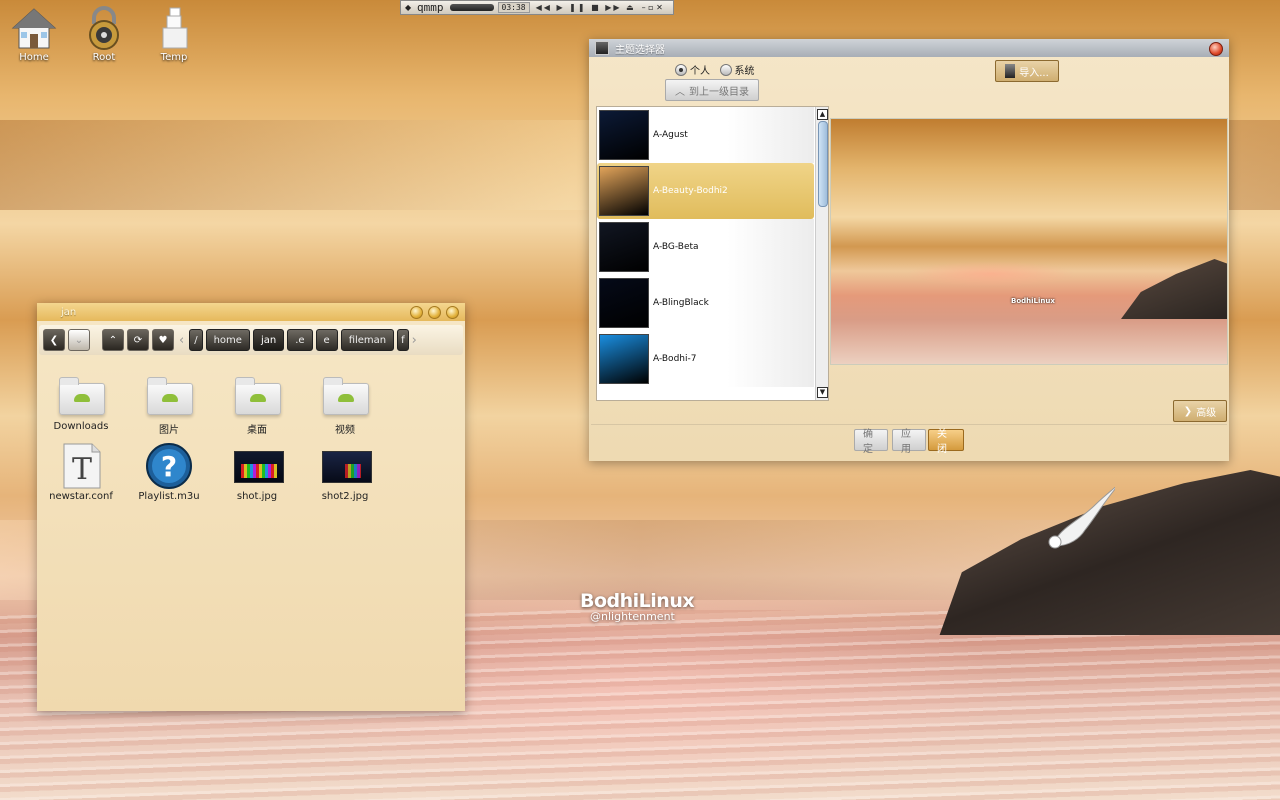 Image resolution: width=1280 pixels, height=800 pixels. I want to click on file-item-playlist: ? Playlist.m3u, so click(169, 478).